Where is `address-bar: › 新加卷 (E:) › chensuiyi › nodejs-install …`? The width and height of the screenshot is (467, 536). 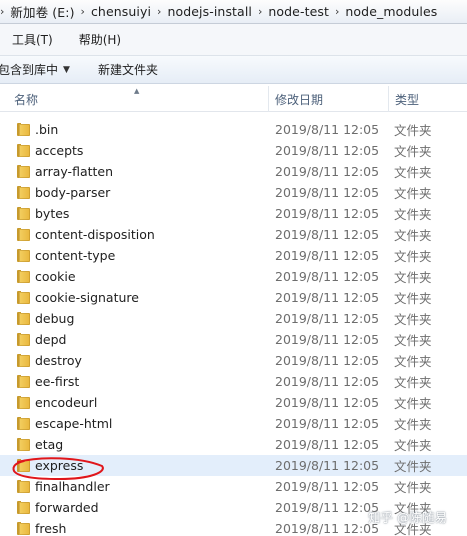 address-bar: › 新加卷 (E:) › chensuiyi › nodejs-install … is located at coordinates (233, 12).